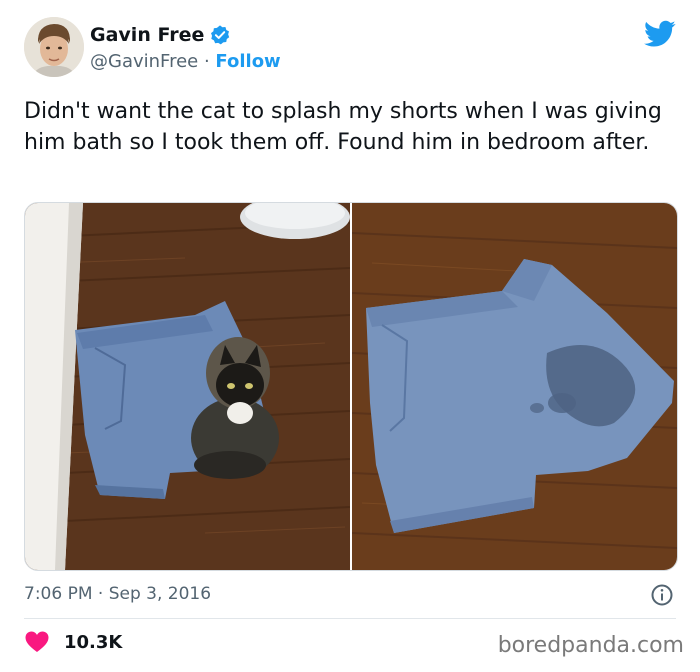  I want to click on like-button: 10.3K, so click(73, 642).